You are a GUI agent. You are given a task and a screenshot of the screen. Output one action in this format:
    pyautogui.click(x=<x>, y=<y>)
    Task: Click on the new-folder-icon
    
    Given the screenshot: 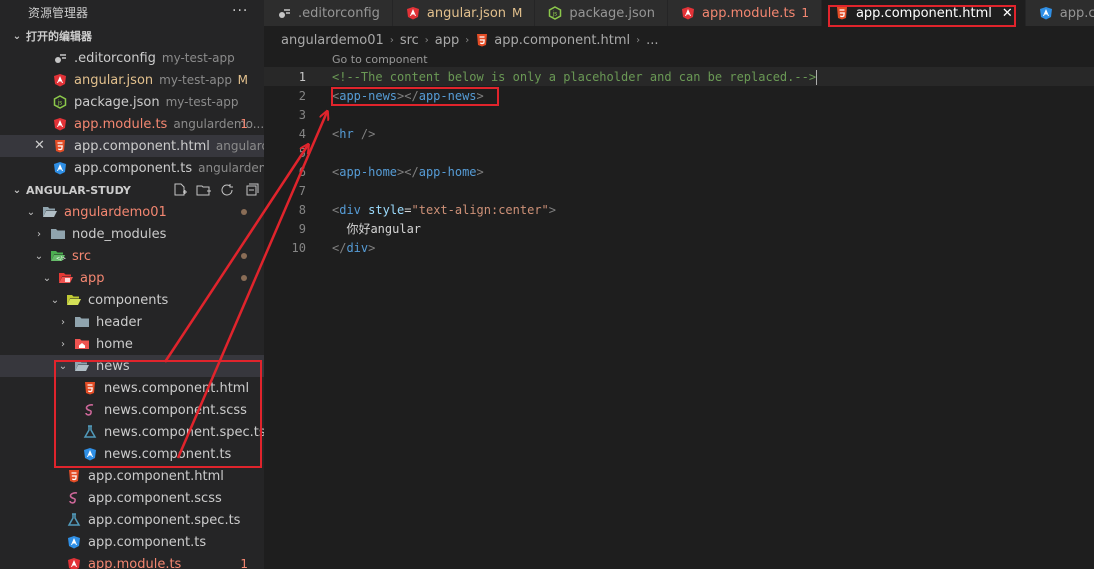 What is the action you would take?
    pyautogui.click(x=204, y=190)
    